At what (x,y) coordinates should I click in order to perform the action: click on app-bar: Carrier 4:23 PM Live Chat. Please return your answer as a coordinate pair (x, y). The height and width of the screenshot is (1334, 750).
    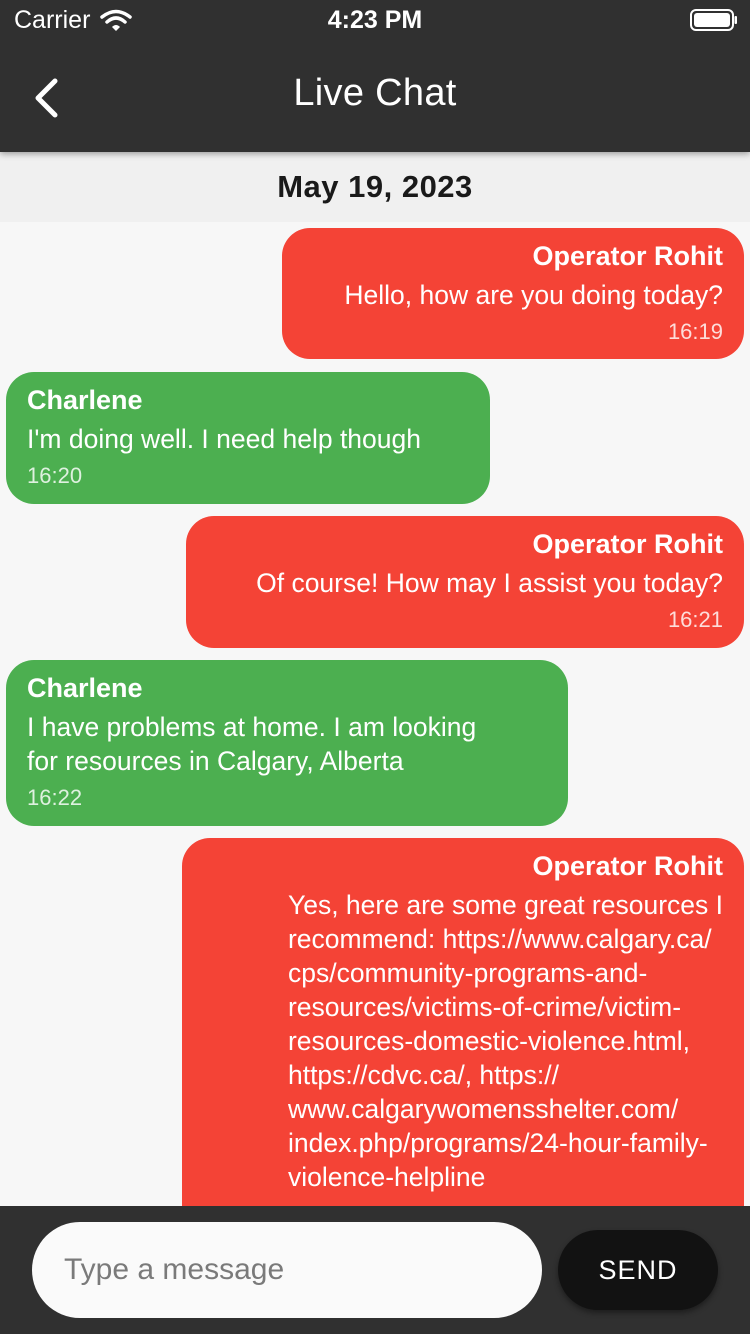
    Looking at the image, I should click on (375, 76).